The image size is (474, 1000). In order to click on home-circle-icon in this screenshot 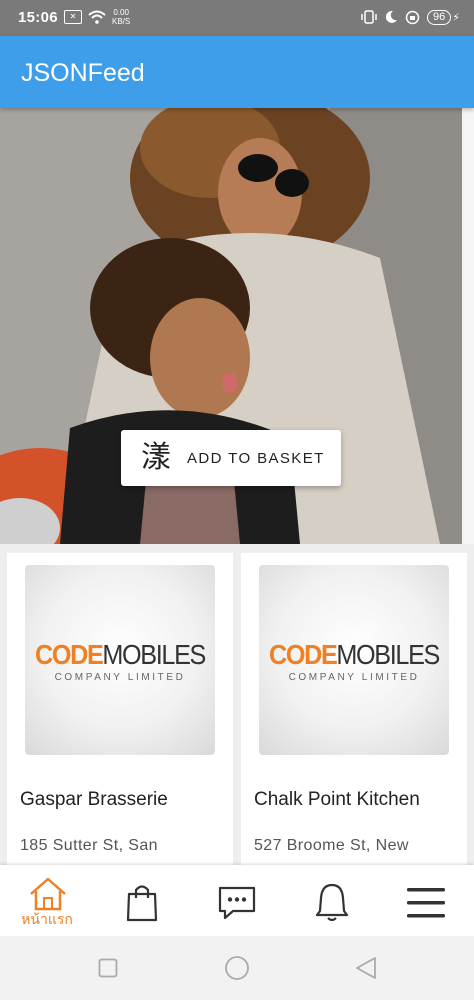, I will do `click(237, 968)`.